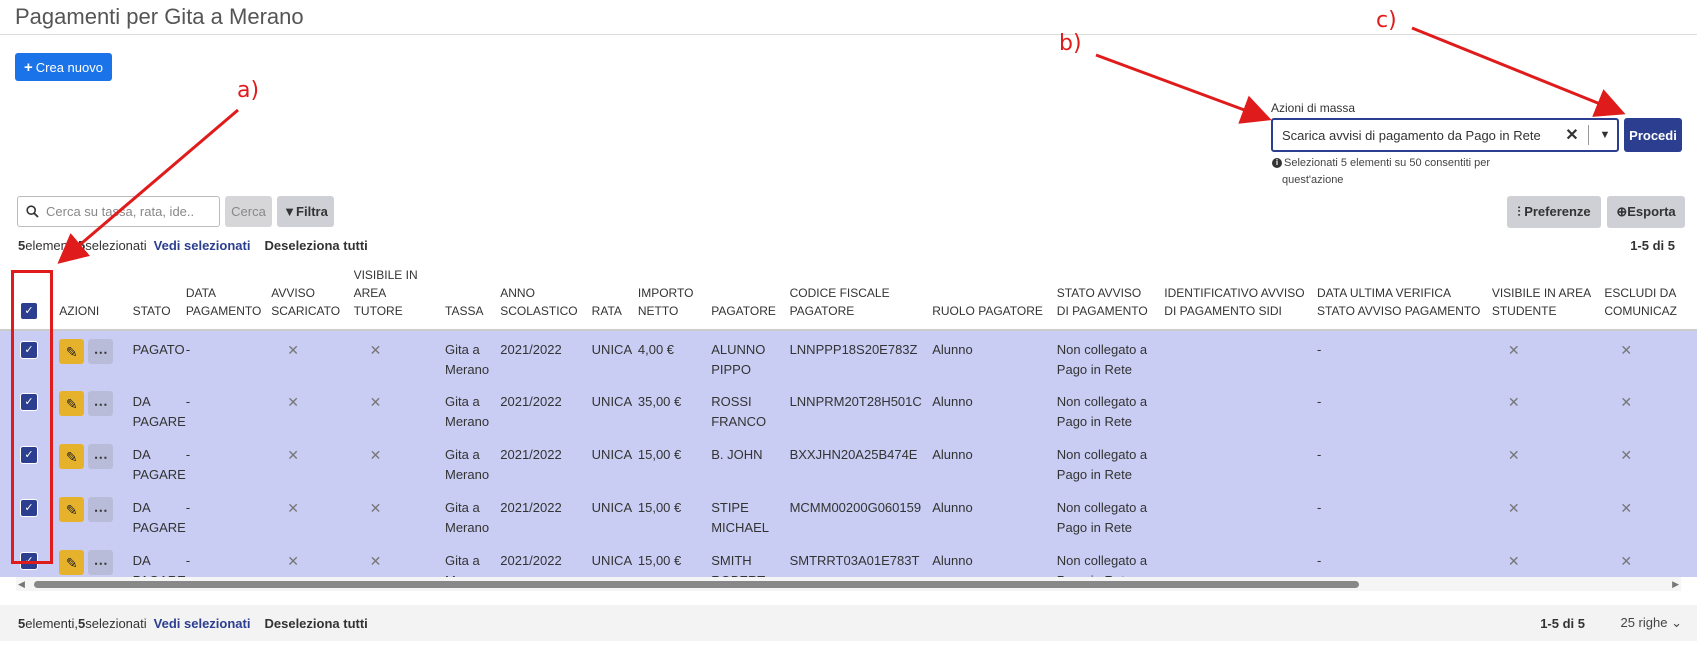 The image size is (1697, 651). I want to click on cell-pagatore: B. JOHN, so click(745, 462).